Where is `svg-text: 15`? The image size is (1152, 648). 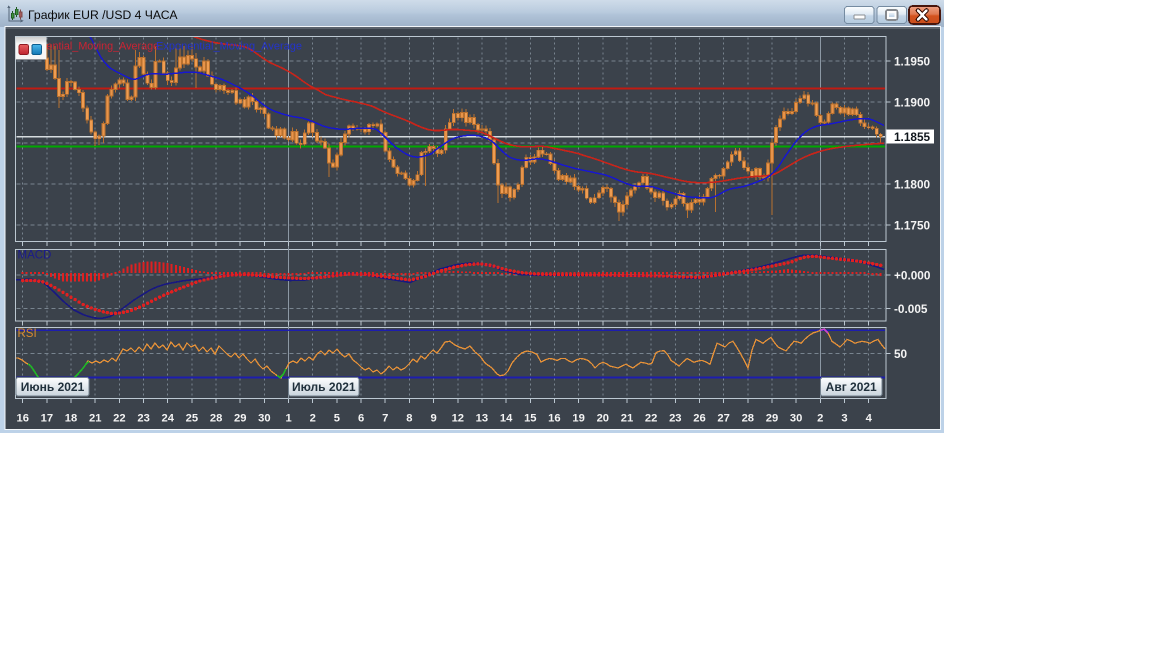 svg-text: 15 is located at coordinates (530, 419).